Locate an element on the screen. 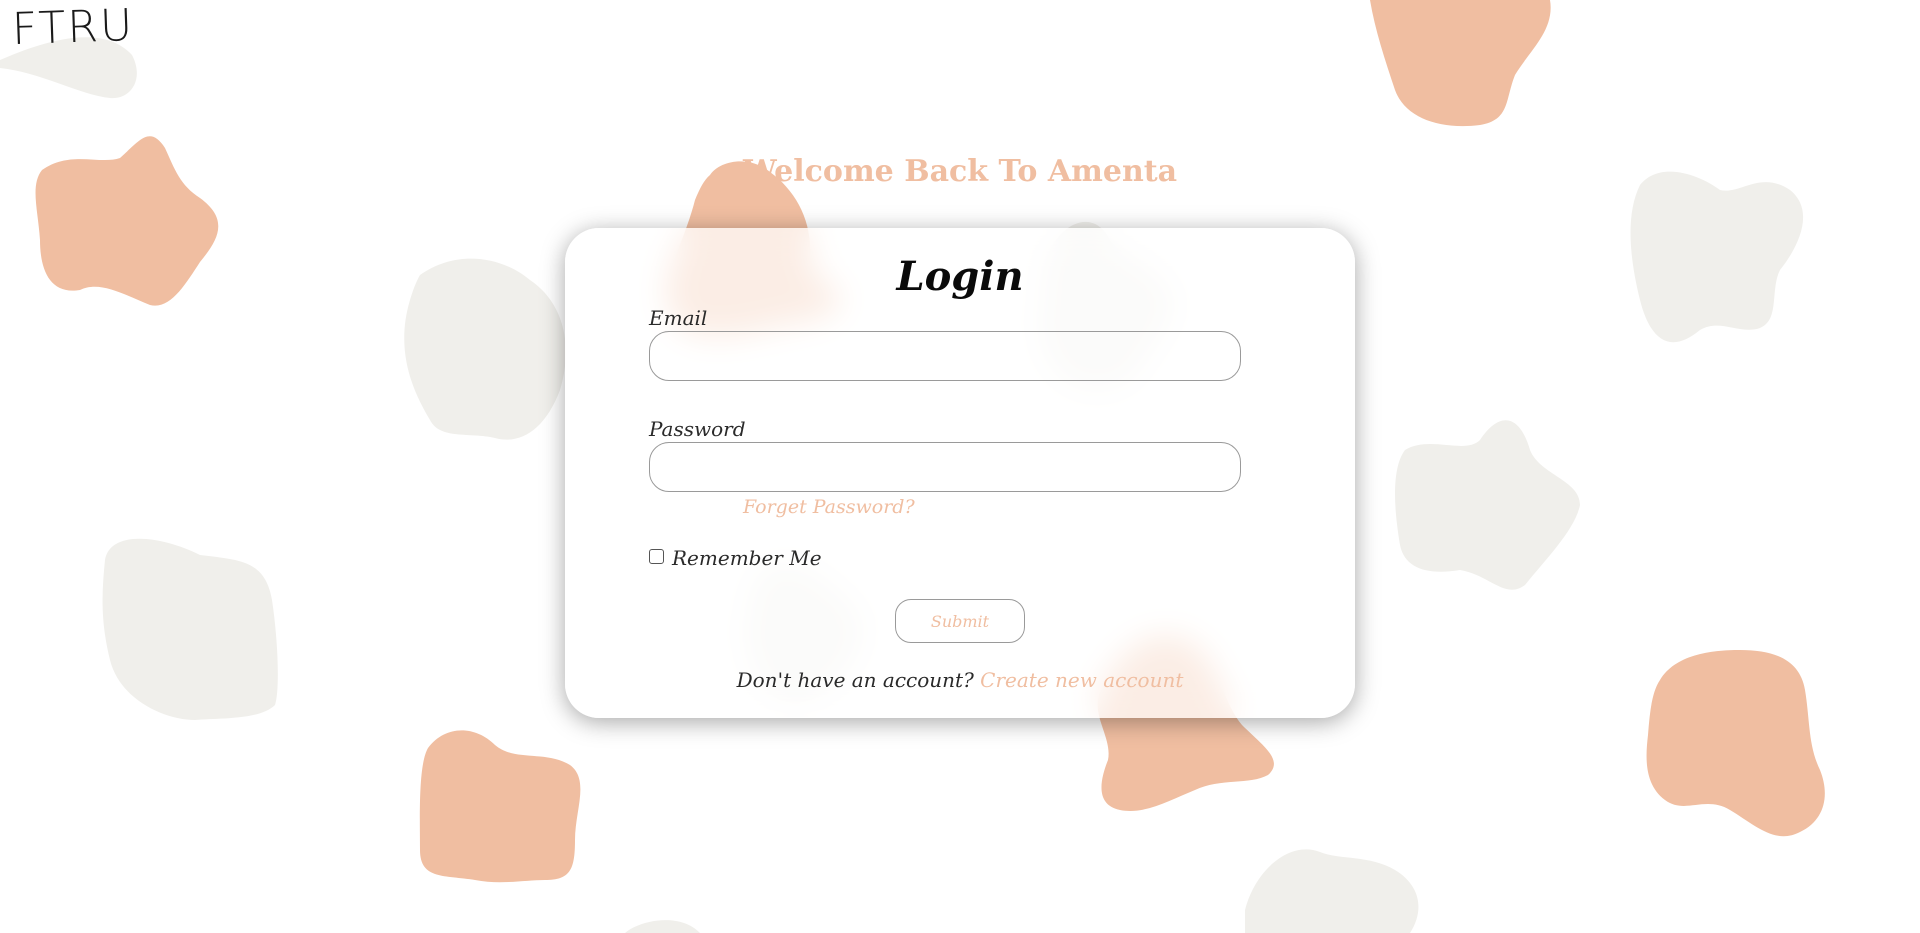 The height and width of the screenshot is (933, 1920). password-field is located at coordinates (945, 467).